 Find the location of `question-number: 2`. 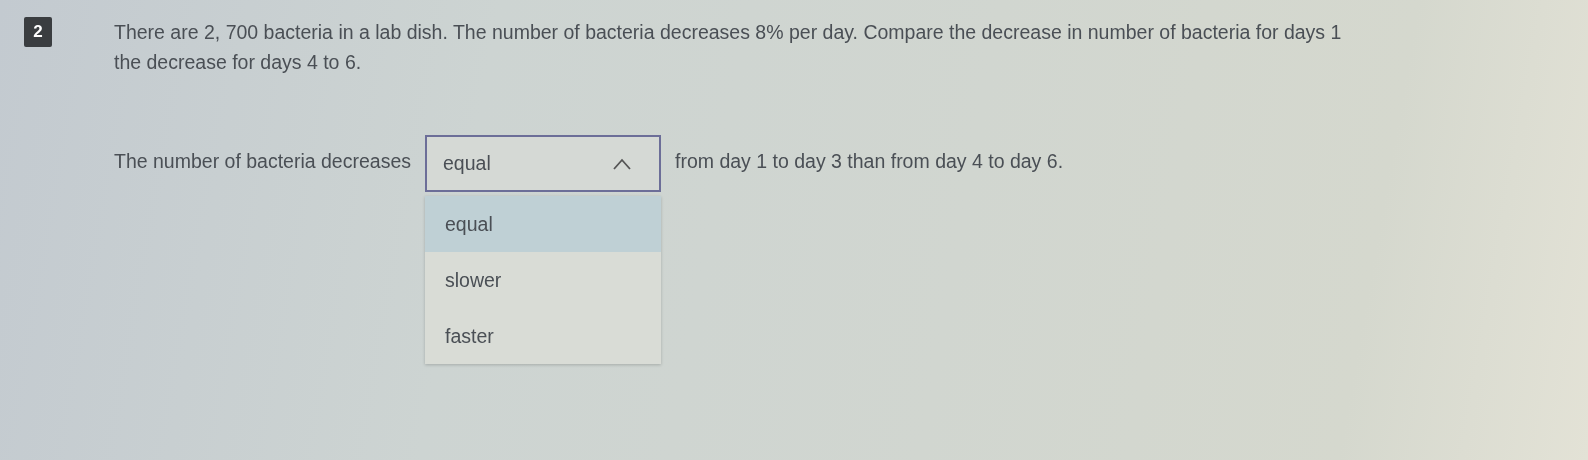

question-number: 2 is located at coordinates (38, 32).